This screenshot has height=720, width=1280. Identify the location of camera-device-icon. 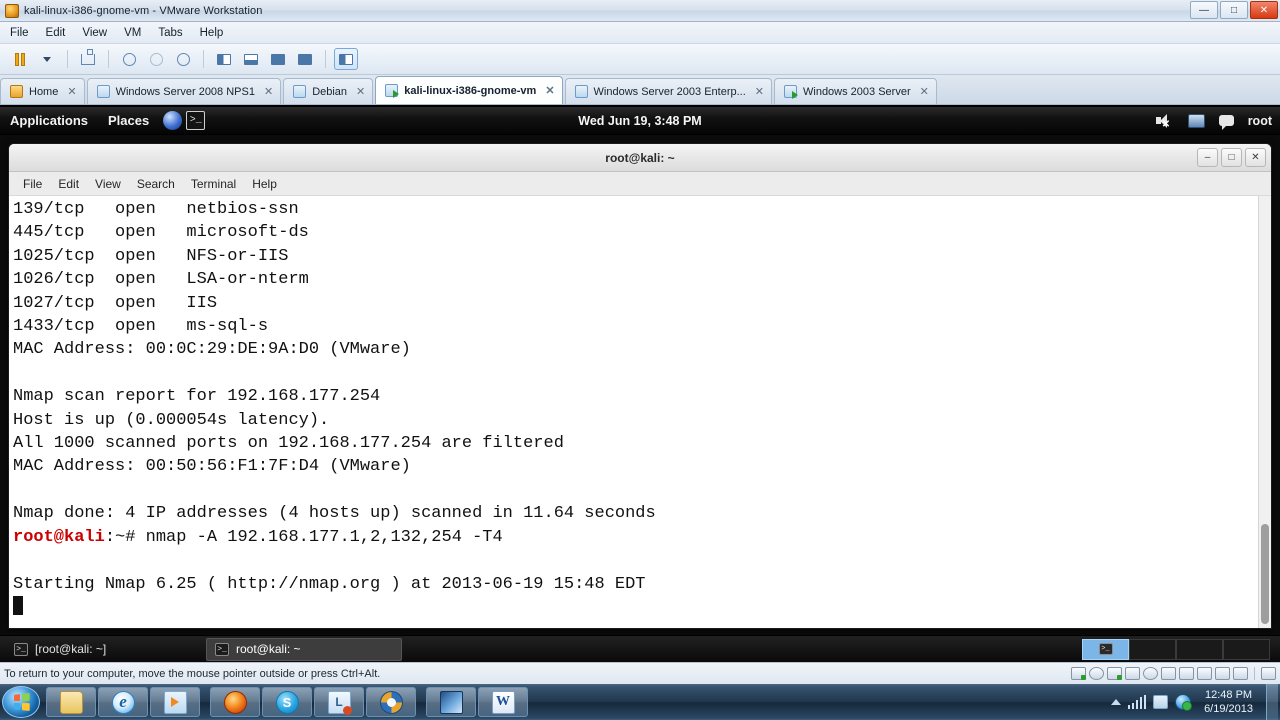
(1150, 673).